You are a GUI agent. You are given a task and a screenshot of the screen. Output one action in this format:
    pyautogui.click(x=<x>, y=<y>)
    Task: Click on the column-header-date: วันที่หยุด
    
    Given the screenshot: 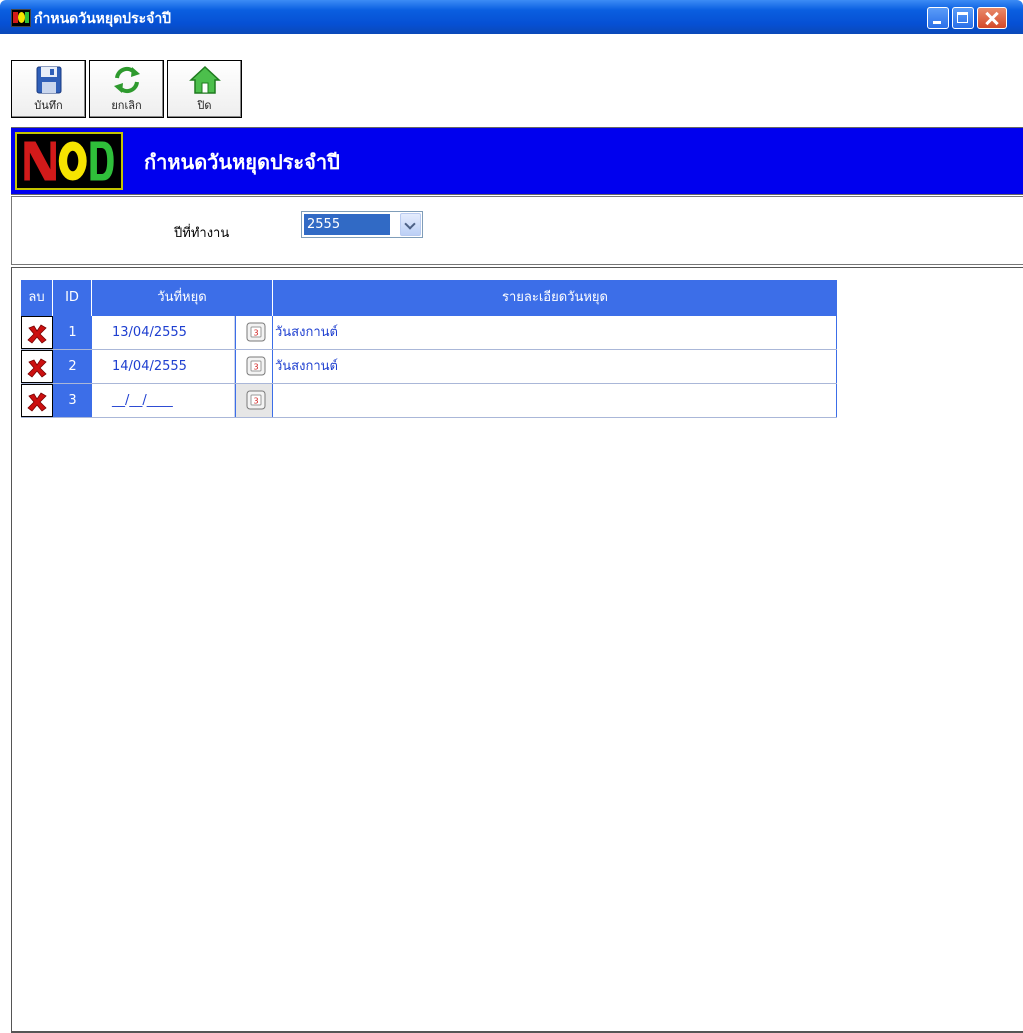 What is the action you would take?
    pyautogui.click(x=182, y=298)
    